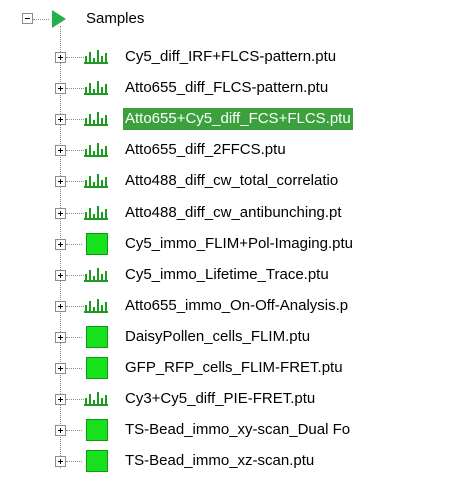  I want to click on tree-item-label: Cy5_immo_Lifetime_Trace.ptu, so click(227, 275).